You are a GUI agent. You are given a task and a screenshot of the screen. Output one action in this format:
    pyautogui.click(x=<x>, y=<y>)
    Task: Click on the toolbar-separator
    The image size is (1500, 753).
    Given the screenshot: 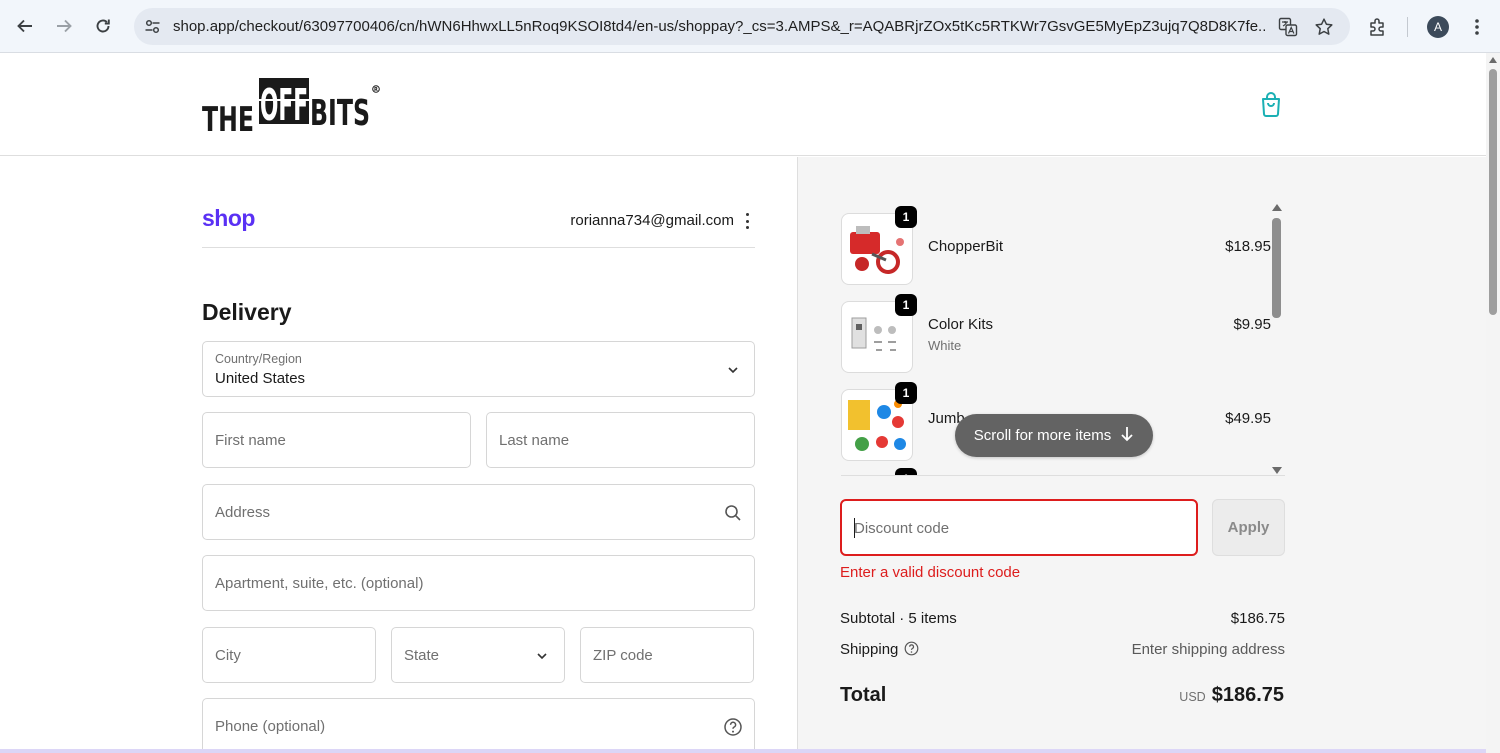 What is the action you would take?
    pyautogui.click(x=1407, y=27)
    